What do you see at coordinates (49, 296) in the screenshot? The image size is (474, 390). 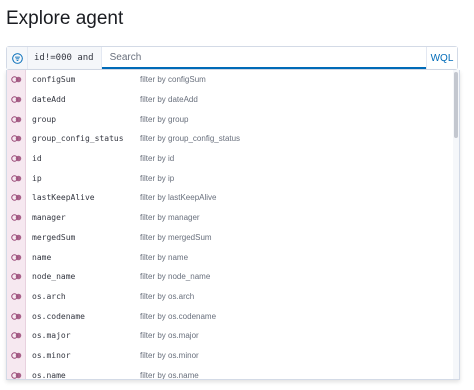 I see `suggestion-field: os.arch` at bounding box center [49, 296].